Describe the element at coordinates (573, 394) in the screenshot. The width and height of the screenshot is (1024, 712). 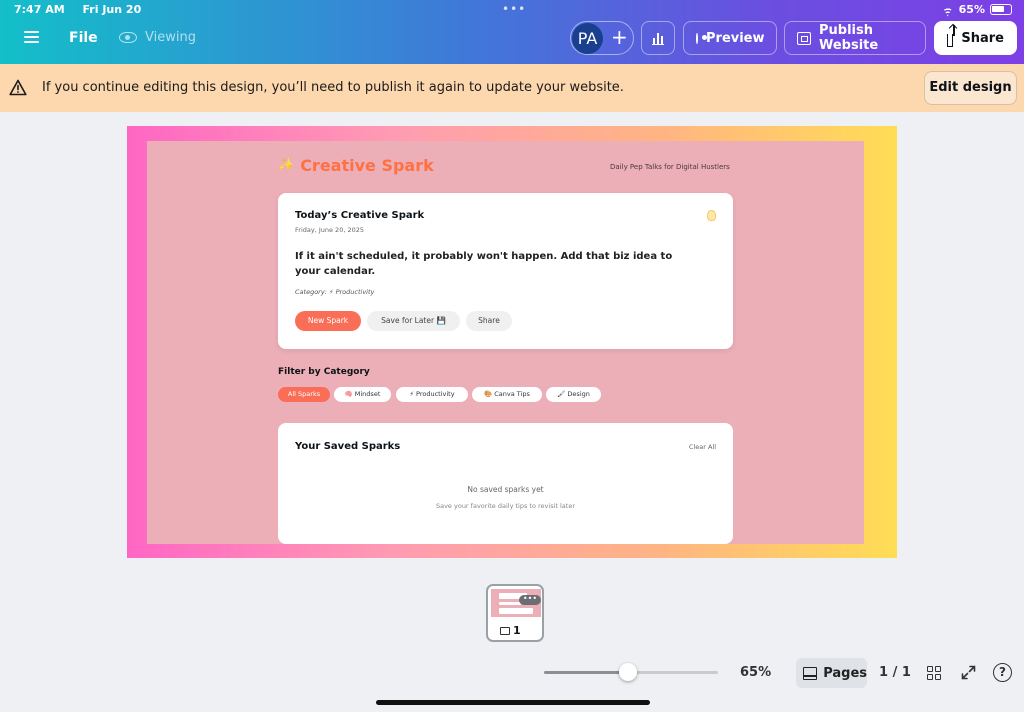
I see `chip-design: 🖌 Design` at that location.